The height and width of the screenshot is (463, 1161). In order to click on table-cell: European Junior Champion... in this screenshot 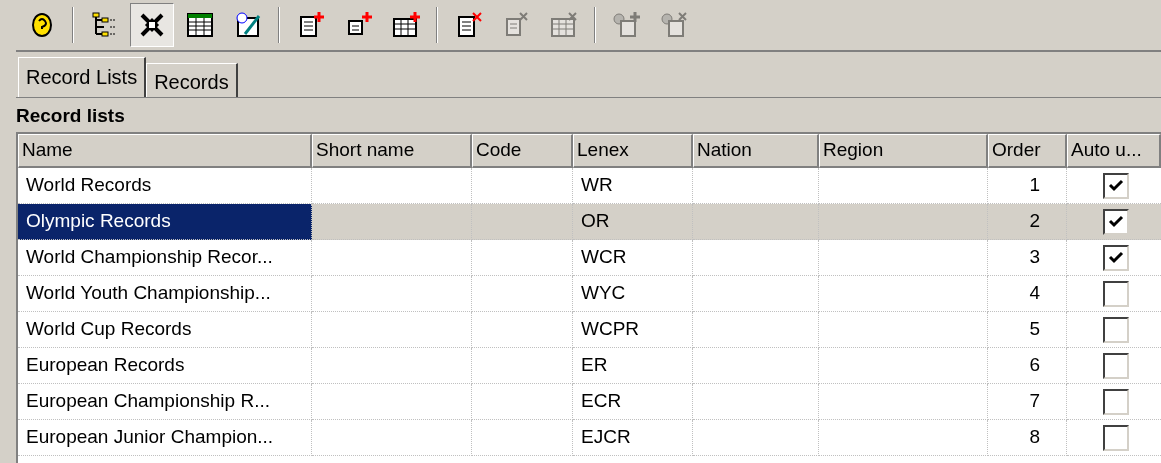, I will do `click(165, 438)`.